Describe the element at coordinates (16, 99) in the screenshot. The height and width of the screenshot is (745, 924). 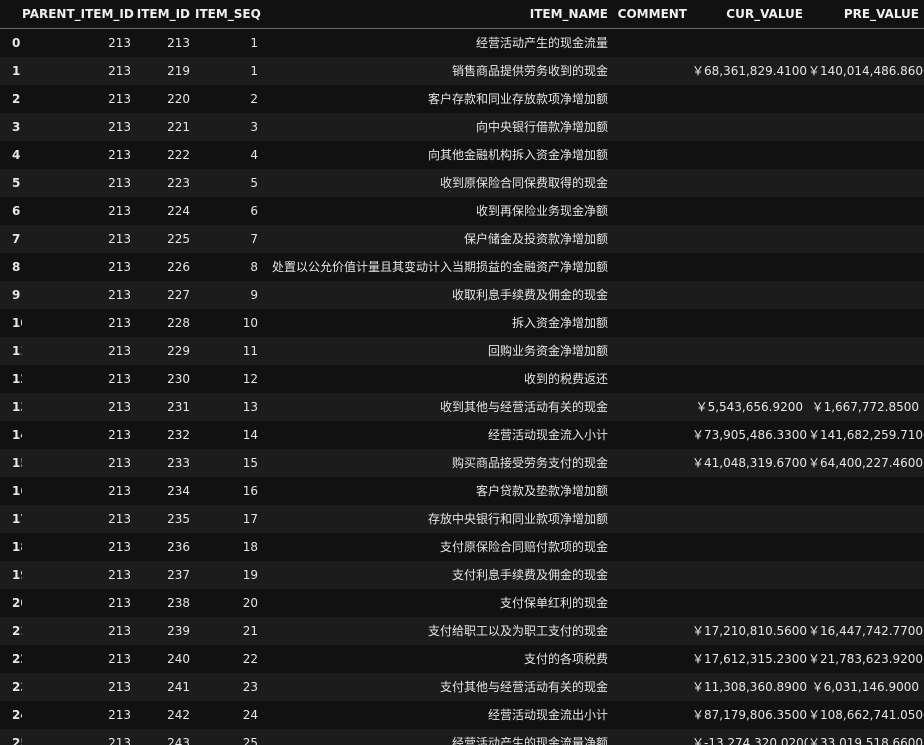
I see `row-index: 2` at that location.